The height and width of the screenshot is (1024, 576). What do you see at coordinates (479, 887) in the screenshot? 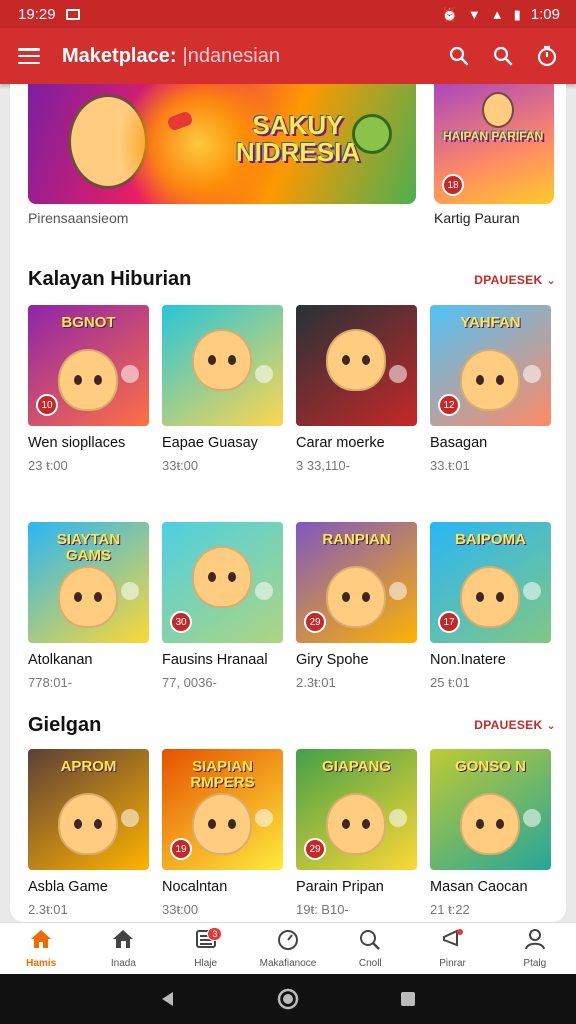
I see `game-title: Masan Caocan` at bounding box center [479, 887].